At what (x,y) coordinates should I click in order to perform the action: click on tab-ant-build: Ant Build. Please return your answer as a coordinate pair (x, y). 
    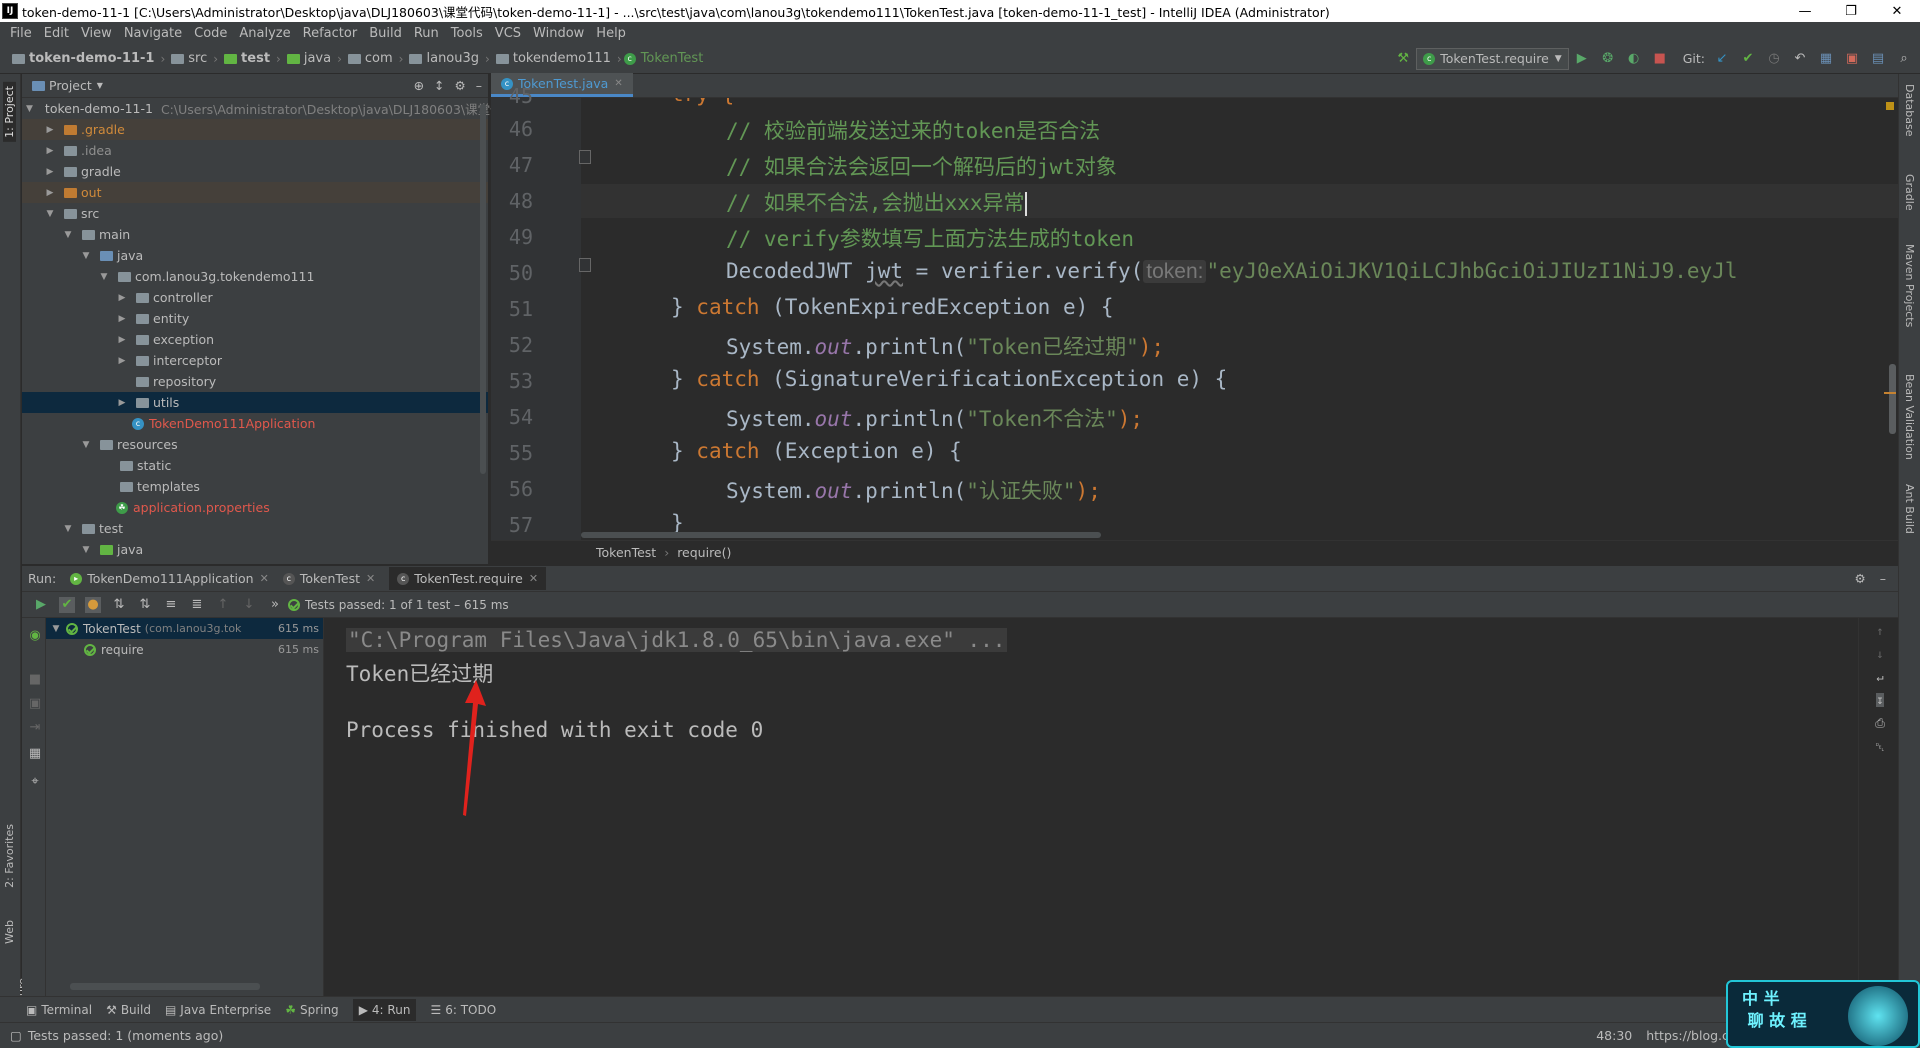
    Looking at the image, I should click on (1909, 509).